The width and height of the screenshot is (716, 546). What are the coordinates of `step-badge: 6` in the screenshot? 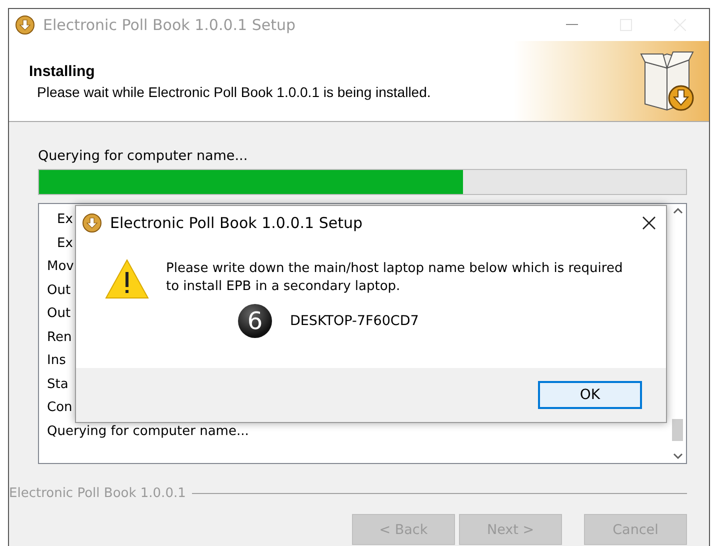 It's located at (255, 321).